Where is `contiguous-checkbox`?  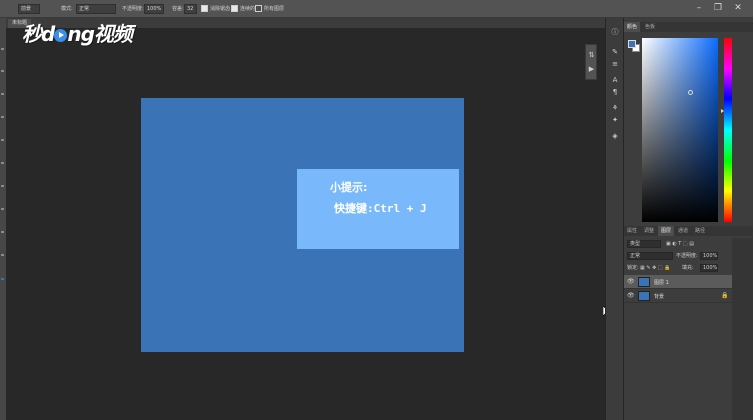 contiguous-checkbox is located at coordinates (234, 8).